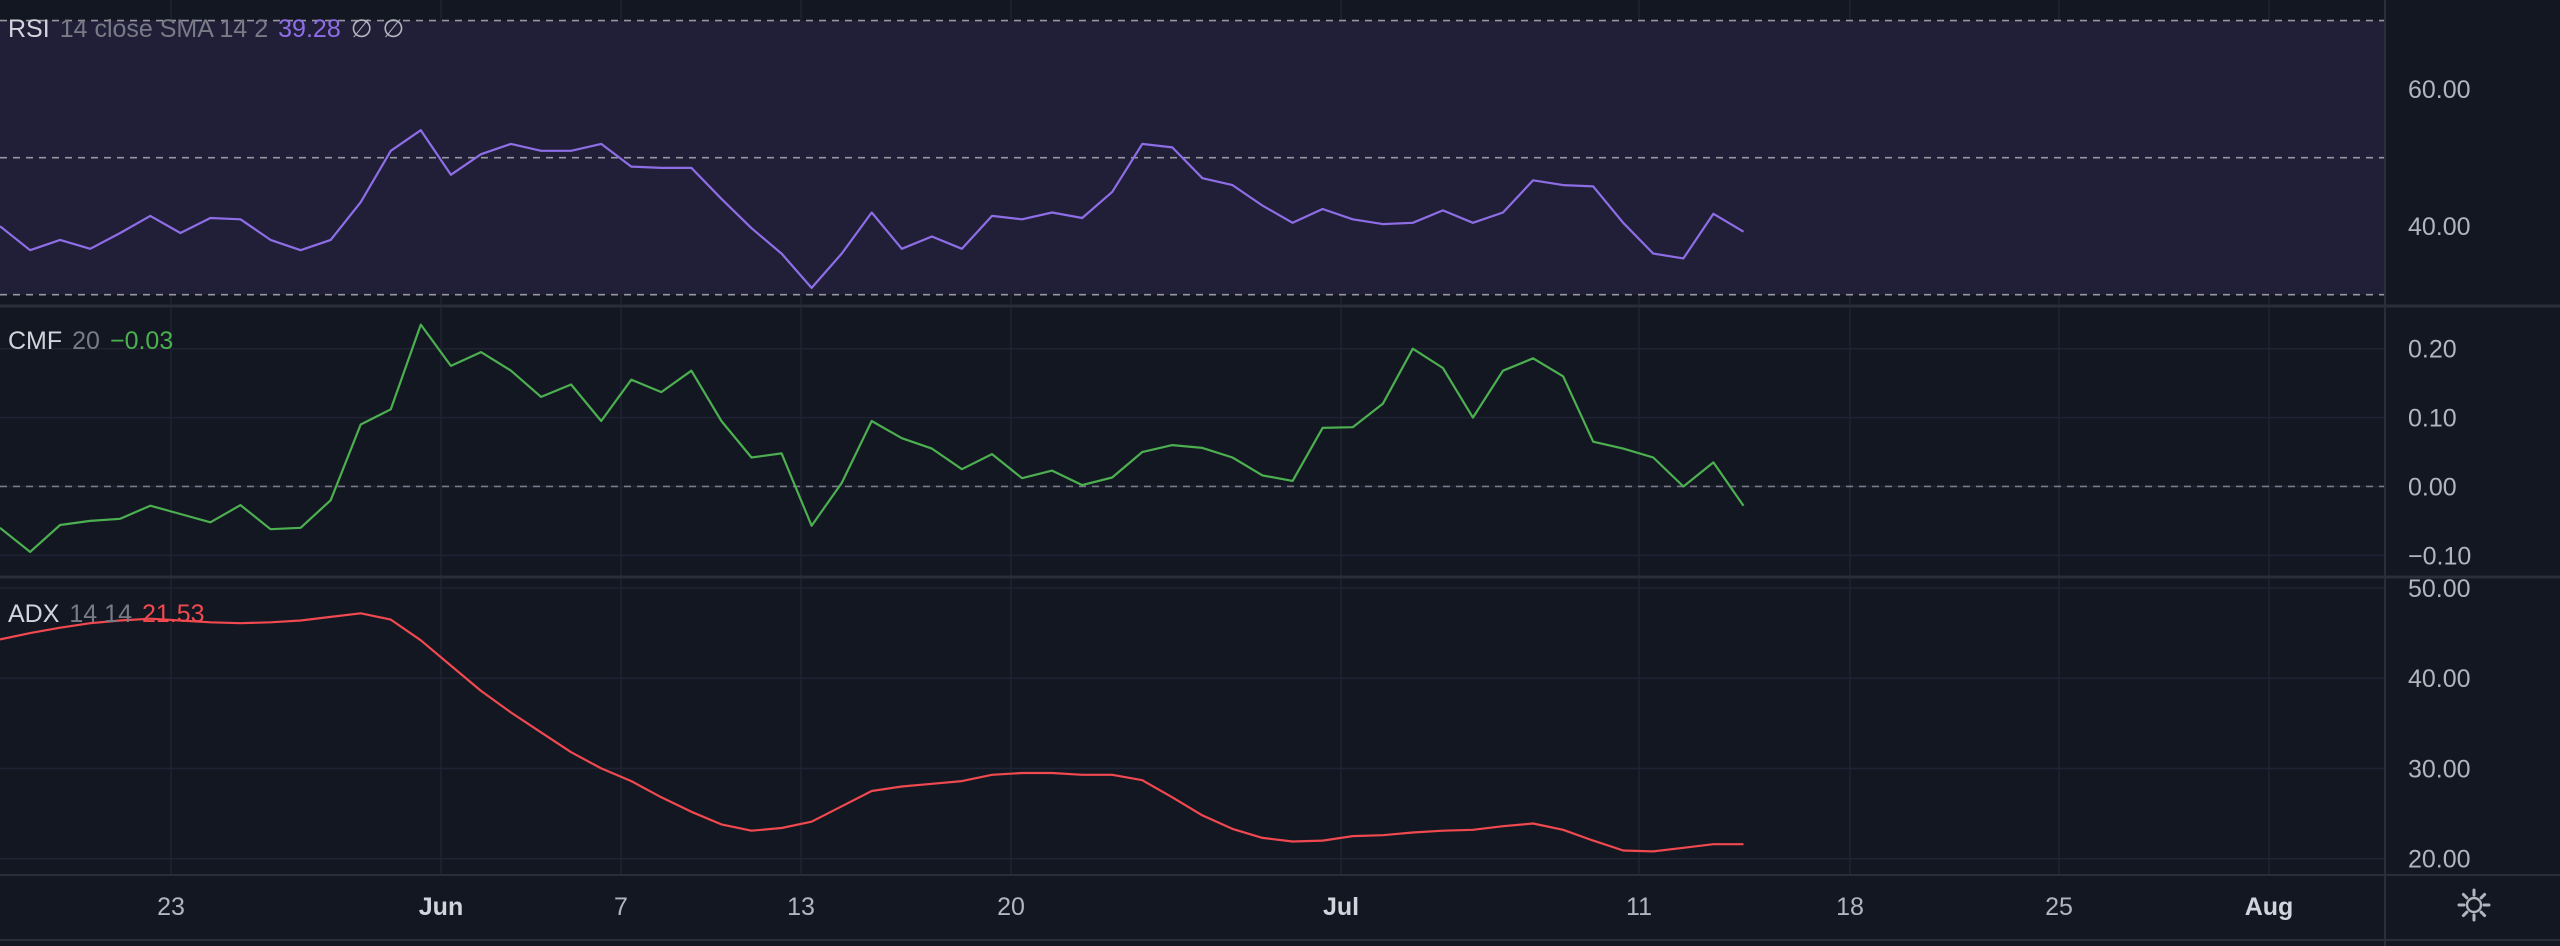  Describe the element at coordinates (2432, 350) in the screenshot. I see `cmf-y-tick-label-0: 0.20` at that location.